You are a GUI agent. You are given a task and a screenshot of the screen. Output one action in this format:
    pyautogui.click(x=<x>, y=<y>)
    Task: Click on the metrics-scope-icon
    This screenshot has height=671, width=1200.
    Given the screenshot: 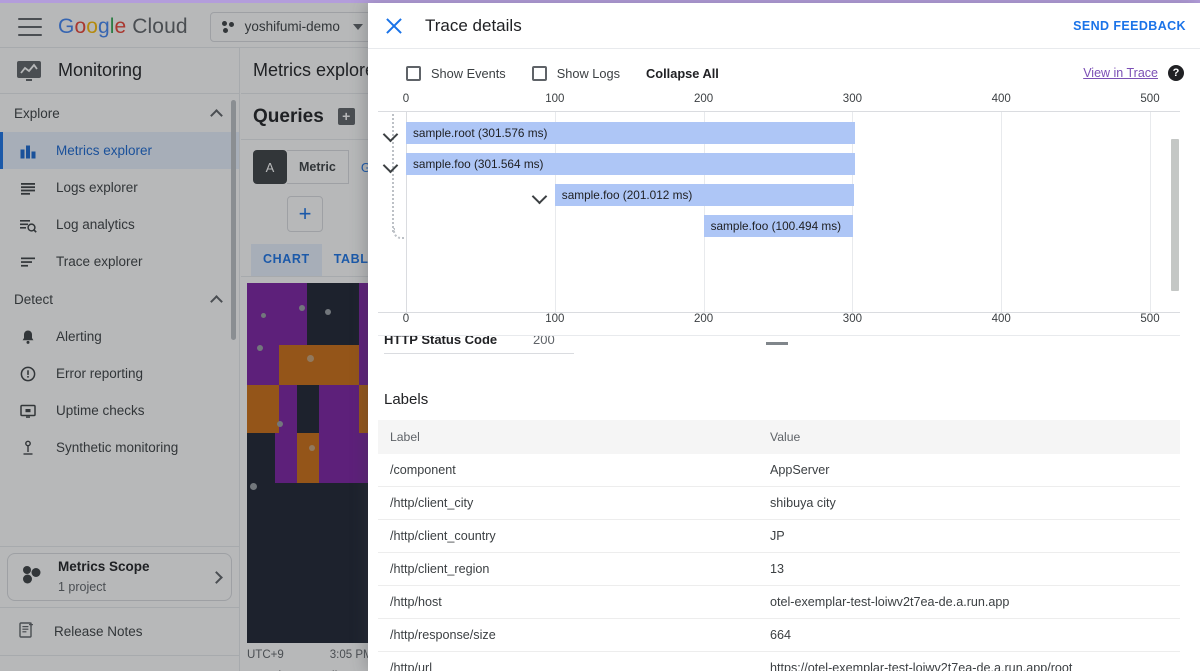 What is the action you would take?
    pyautogui.click(x=32, y=577)
    